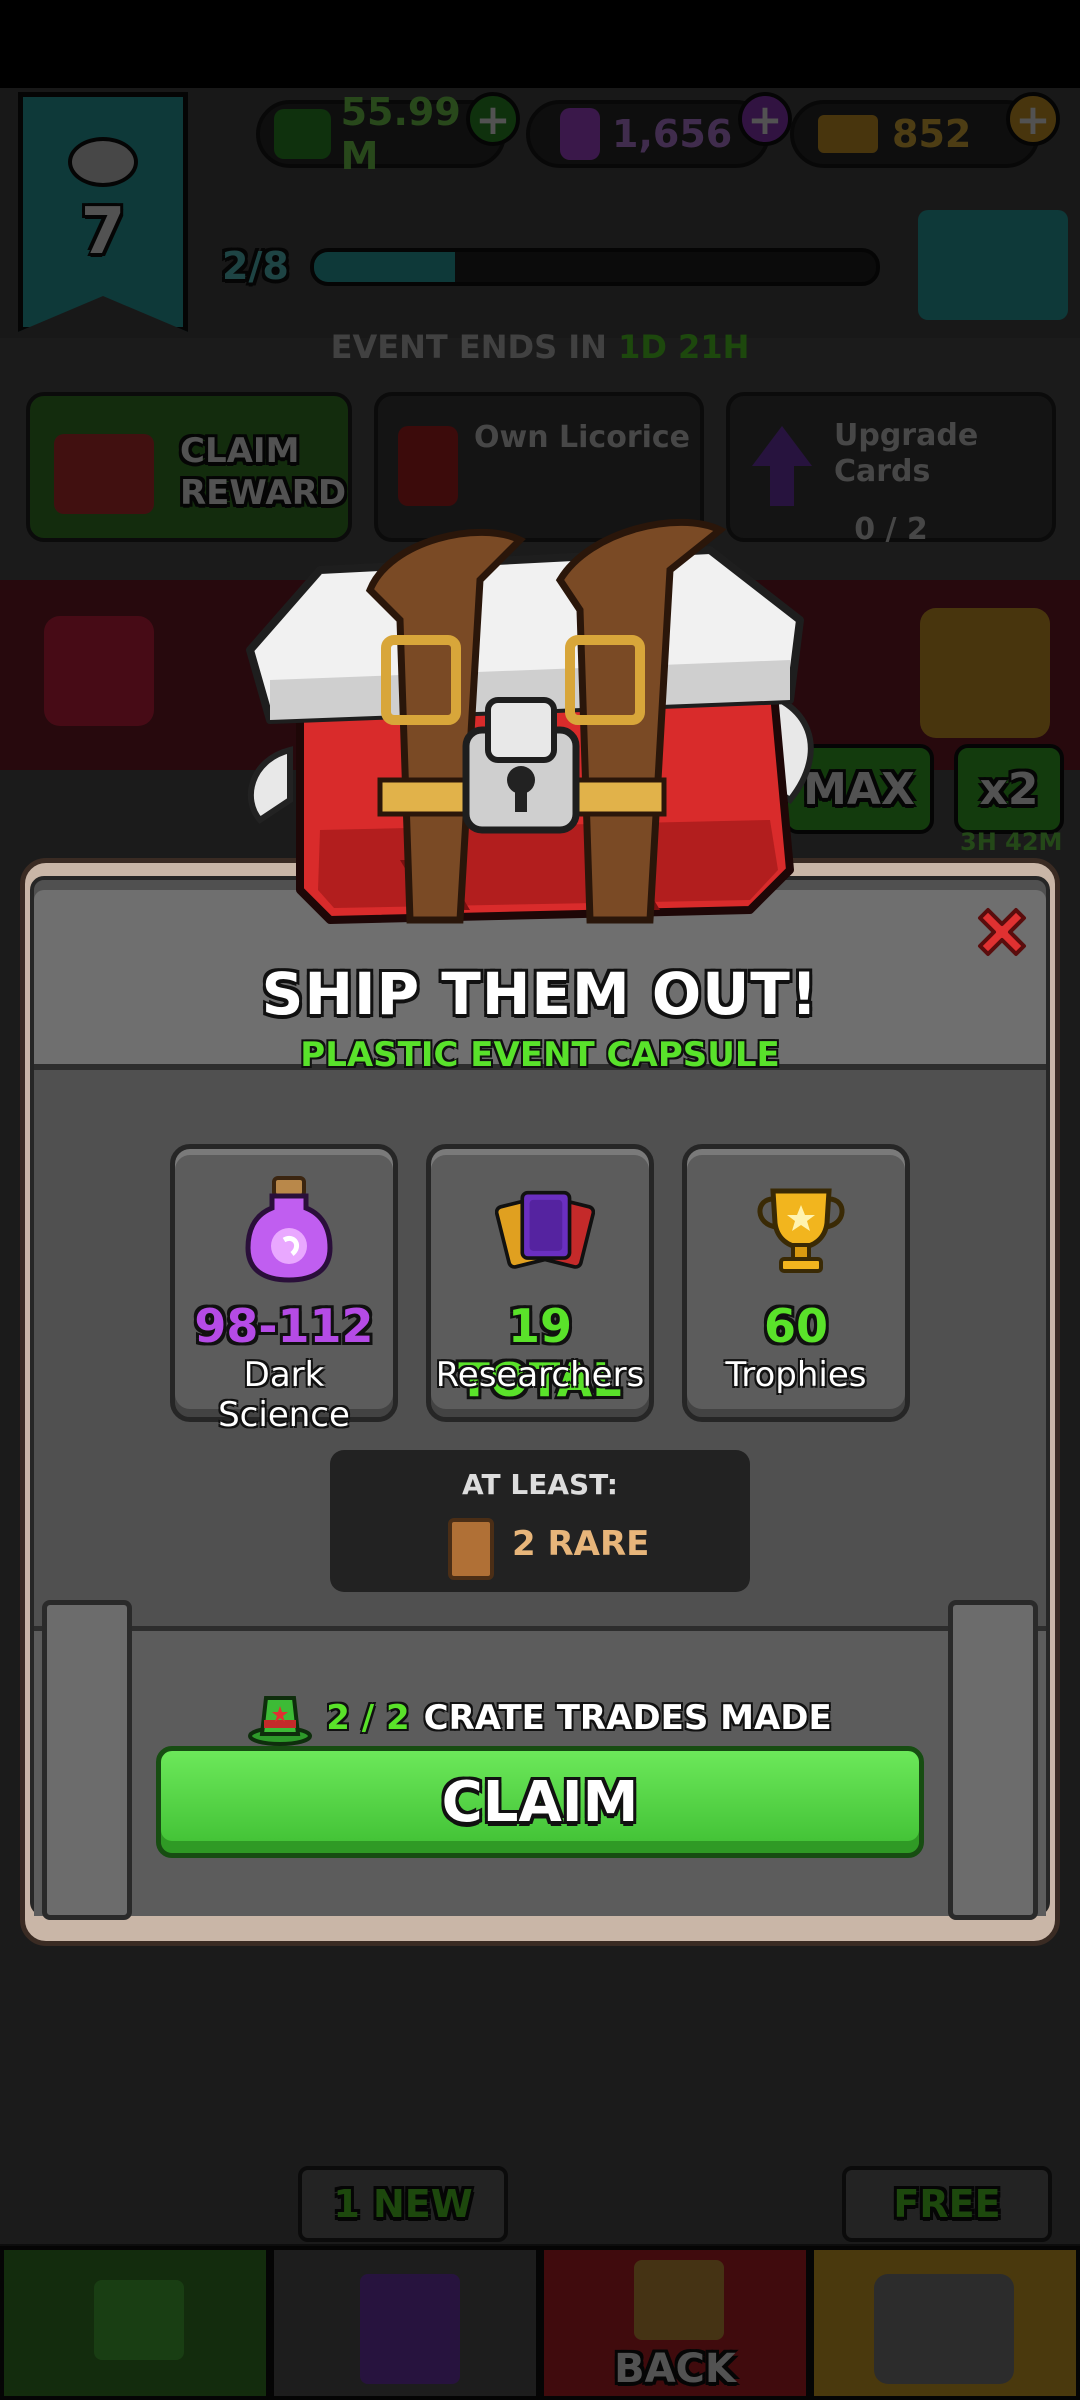 Image resolution: width=1080 pixels, height=2400 pixels. What do you see at coordinates (103, 162) in the screenshot?
I see `candy-icon` at bounding box center [103, 162].